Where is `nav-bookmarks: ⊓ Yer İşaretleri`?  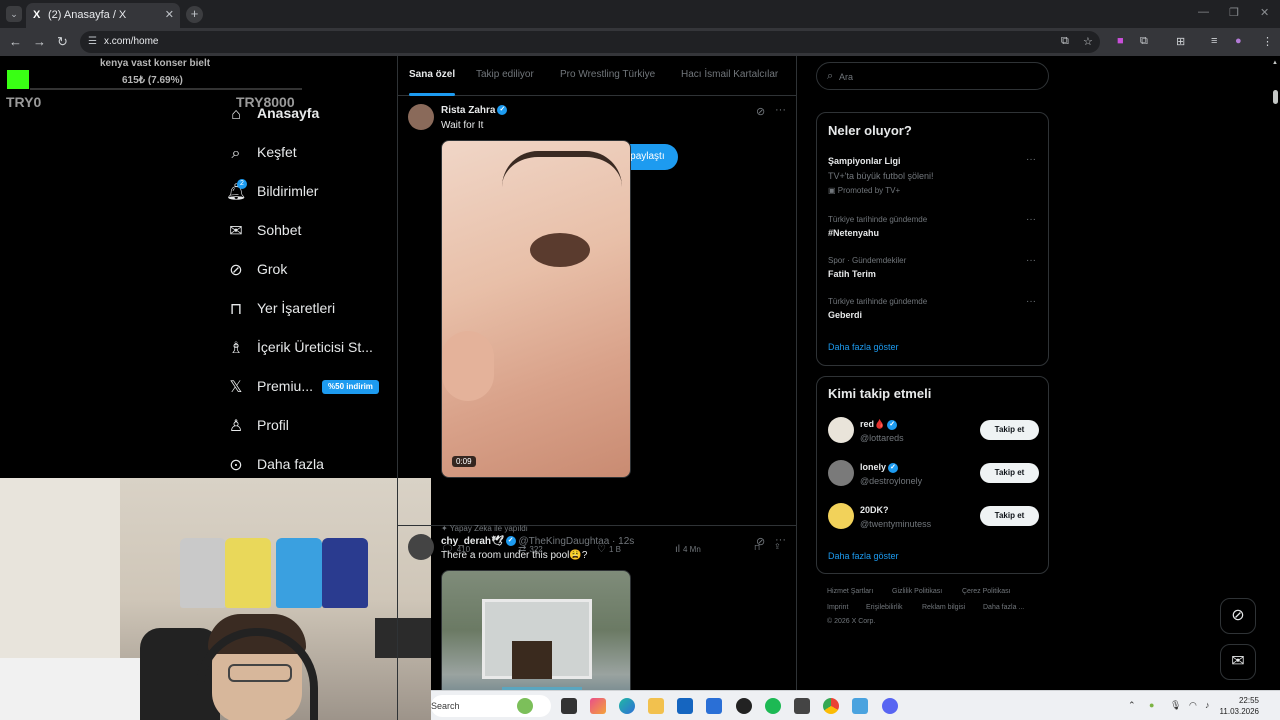
nav-bookmarks: ⊓ Yer İşaretleri is located at coordinates (307, 311).